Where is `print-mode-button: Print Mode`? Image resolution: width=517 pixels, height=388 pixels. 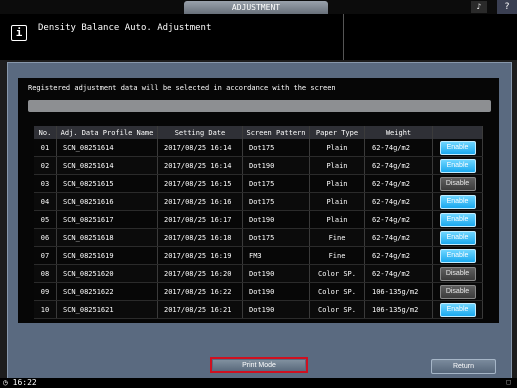 print-mode-button: Print Mode is located at coordinates (259, 365).